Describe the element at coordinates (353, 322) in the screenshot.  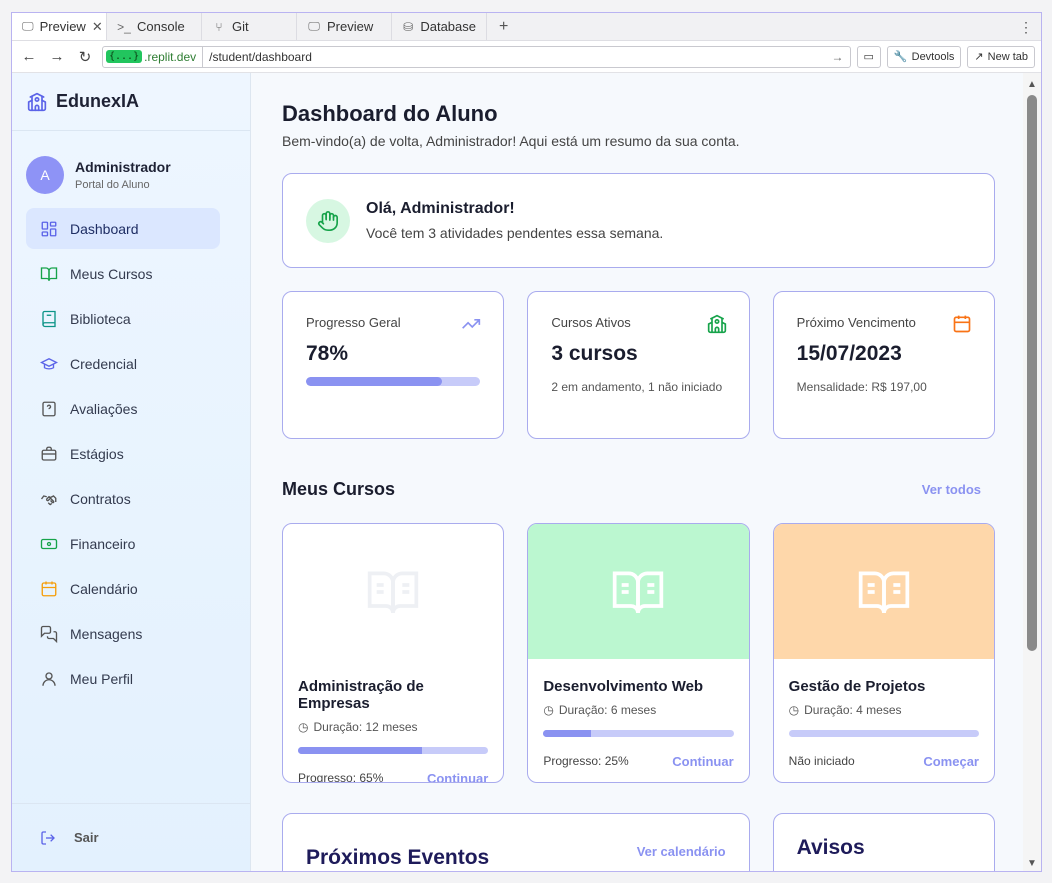
I see `stat-label: Progresso Geral` at that location.